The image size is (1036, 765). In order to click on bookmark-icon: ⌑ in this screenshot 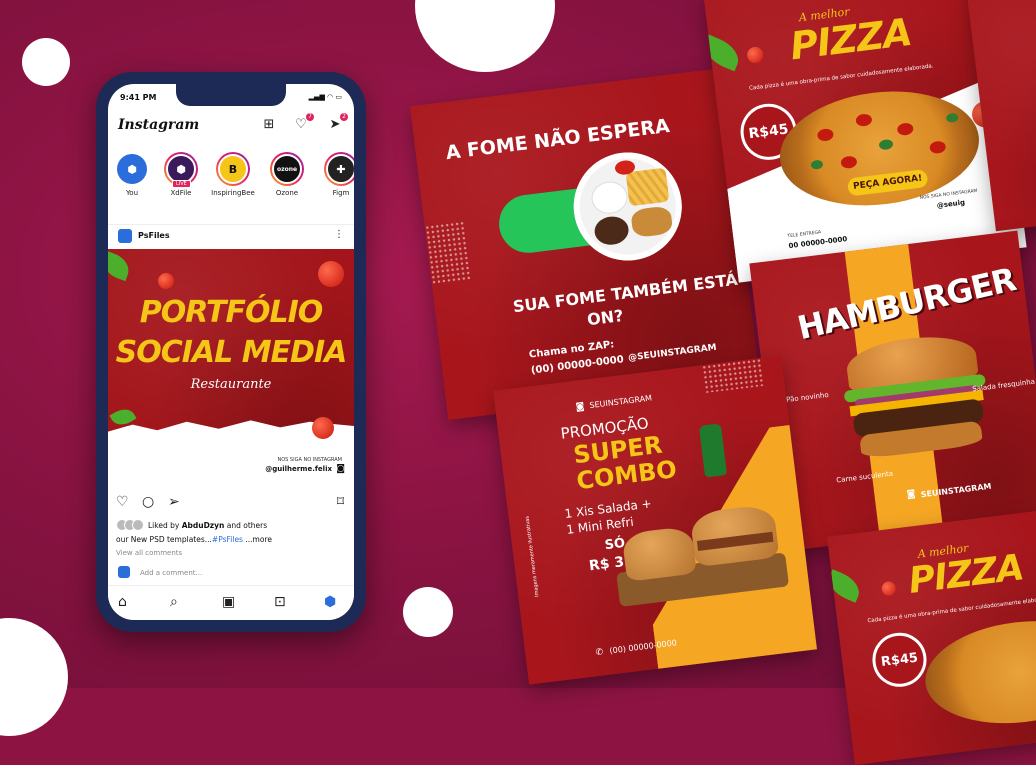, I will do `click(340, 502)`.